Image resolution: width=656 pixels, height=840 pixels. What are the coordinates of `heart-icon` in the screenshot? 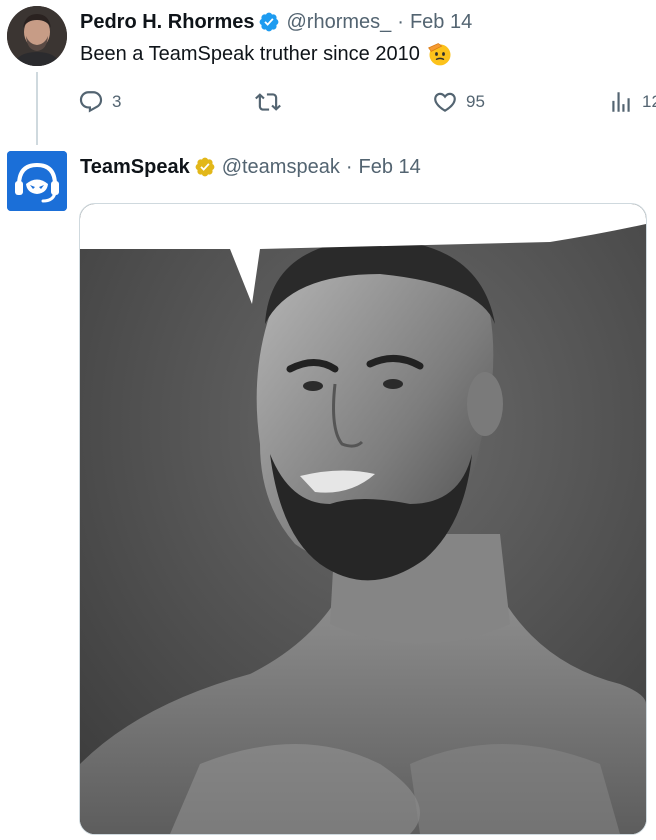 It's located at (445, 102).